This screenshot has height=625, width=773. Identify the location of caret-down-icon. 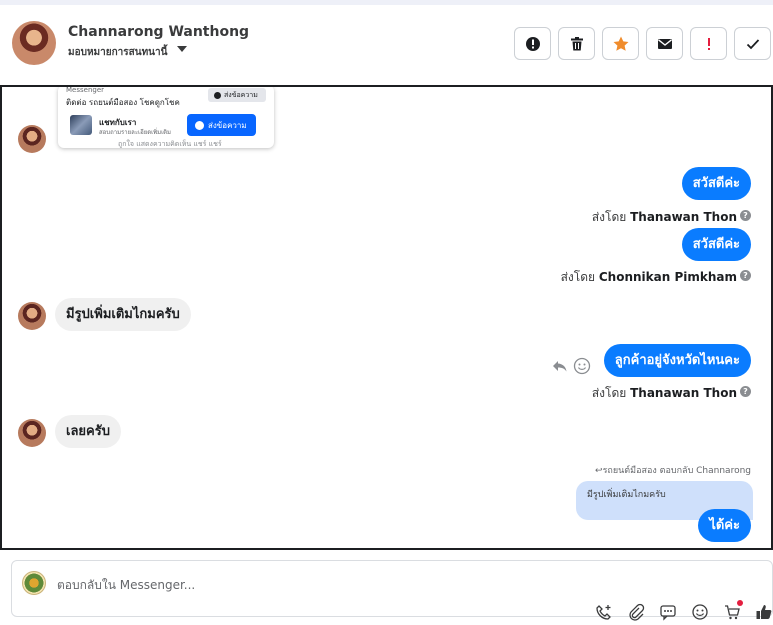
(182, 49).